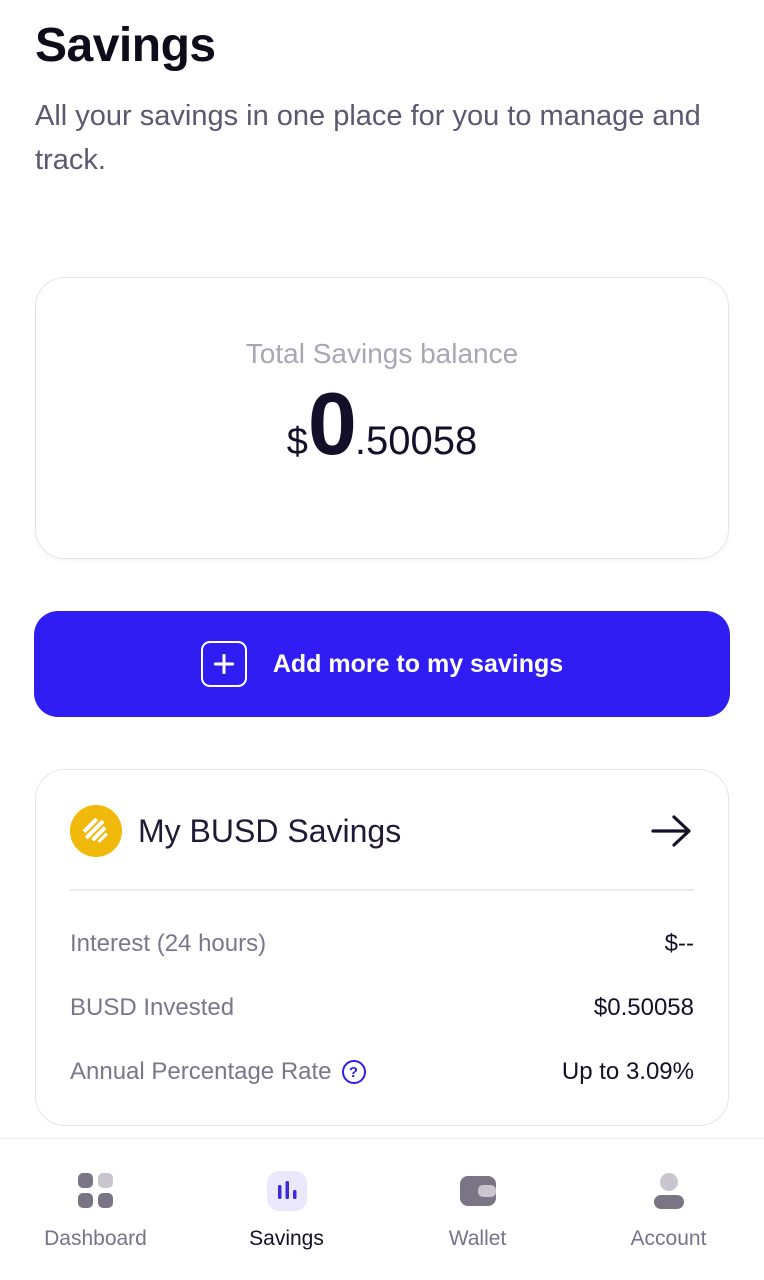 The width and height of the screenshot is (764, 1280). I want to click on apr-row: Annual Percentage Rate ? Up to 3.09%, so click(382, 1072).